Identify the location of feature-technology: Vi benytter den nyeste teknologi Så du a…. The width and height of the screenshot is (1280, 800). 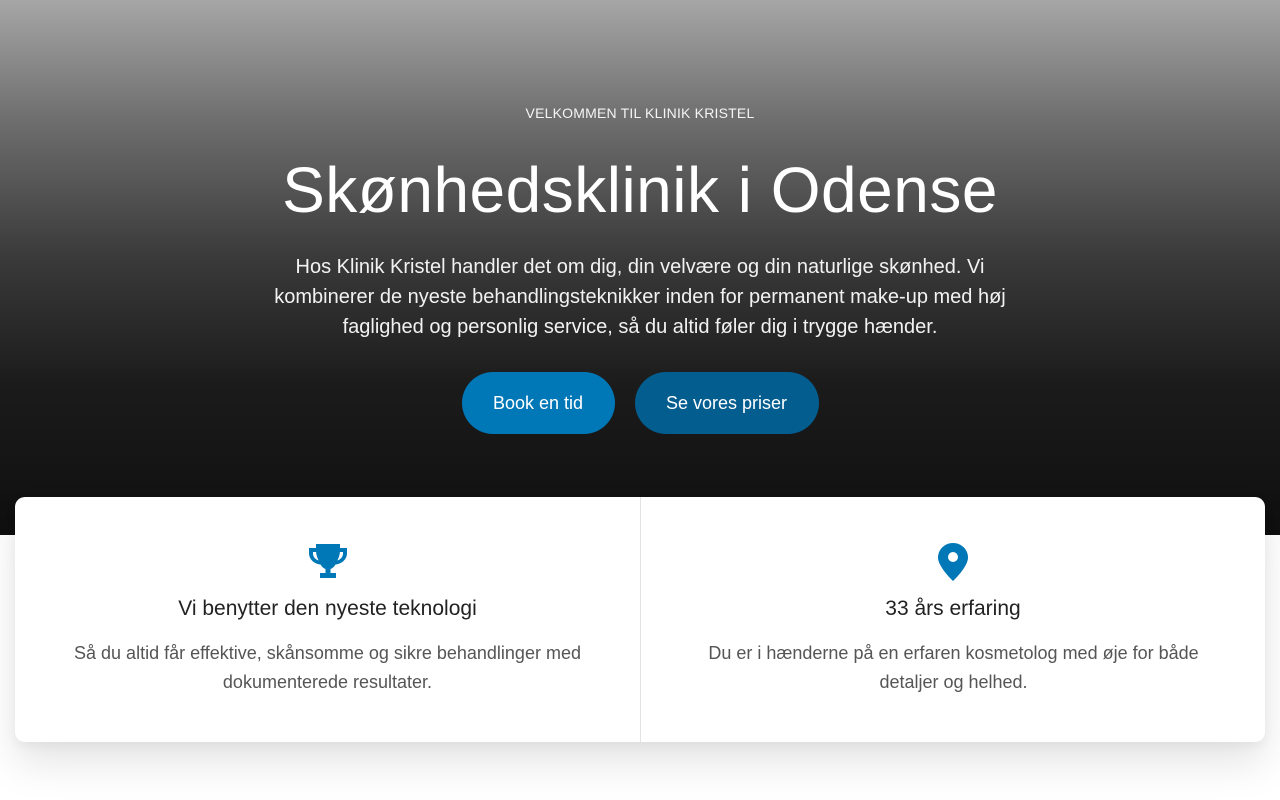
(327, 619).